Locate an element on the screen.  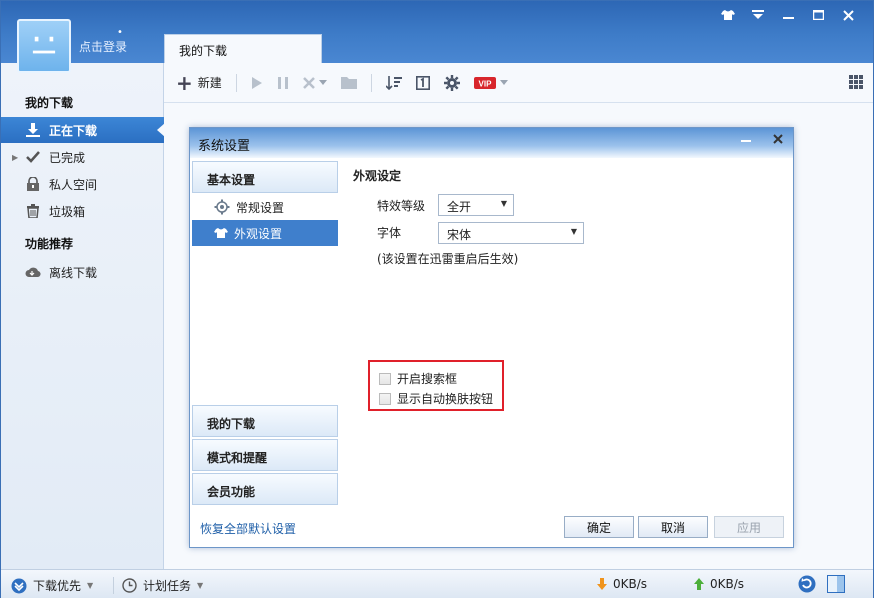
effect-level-label: 特效等级 is located at coordinates (401, 206).